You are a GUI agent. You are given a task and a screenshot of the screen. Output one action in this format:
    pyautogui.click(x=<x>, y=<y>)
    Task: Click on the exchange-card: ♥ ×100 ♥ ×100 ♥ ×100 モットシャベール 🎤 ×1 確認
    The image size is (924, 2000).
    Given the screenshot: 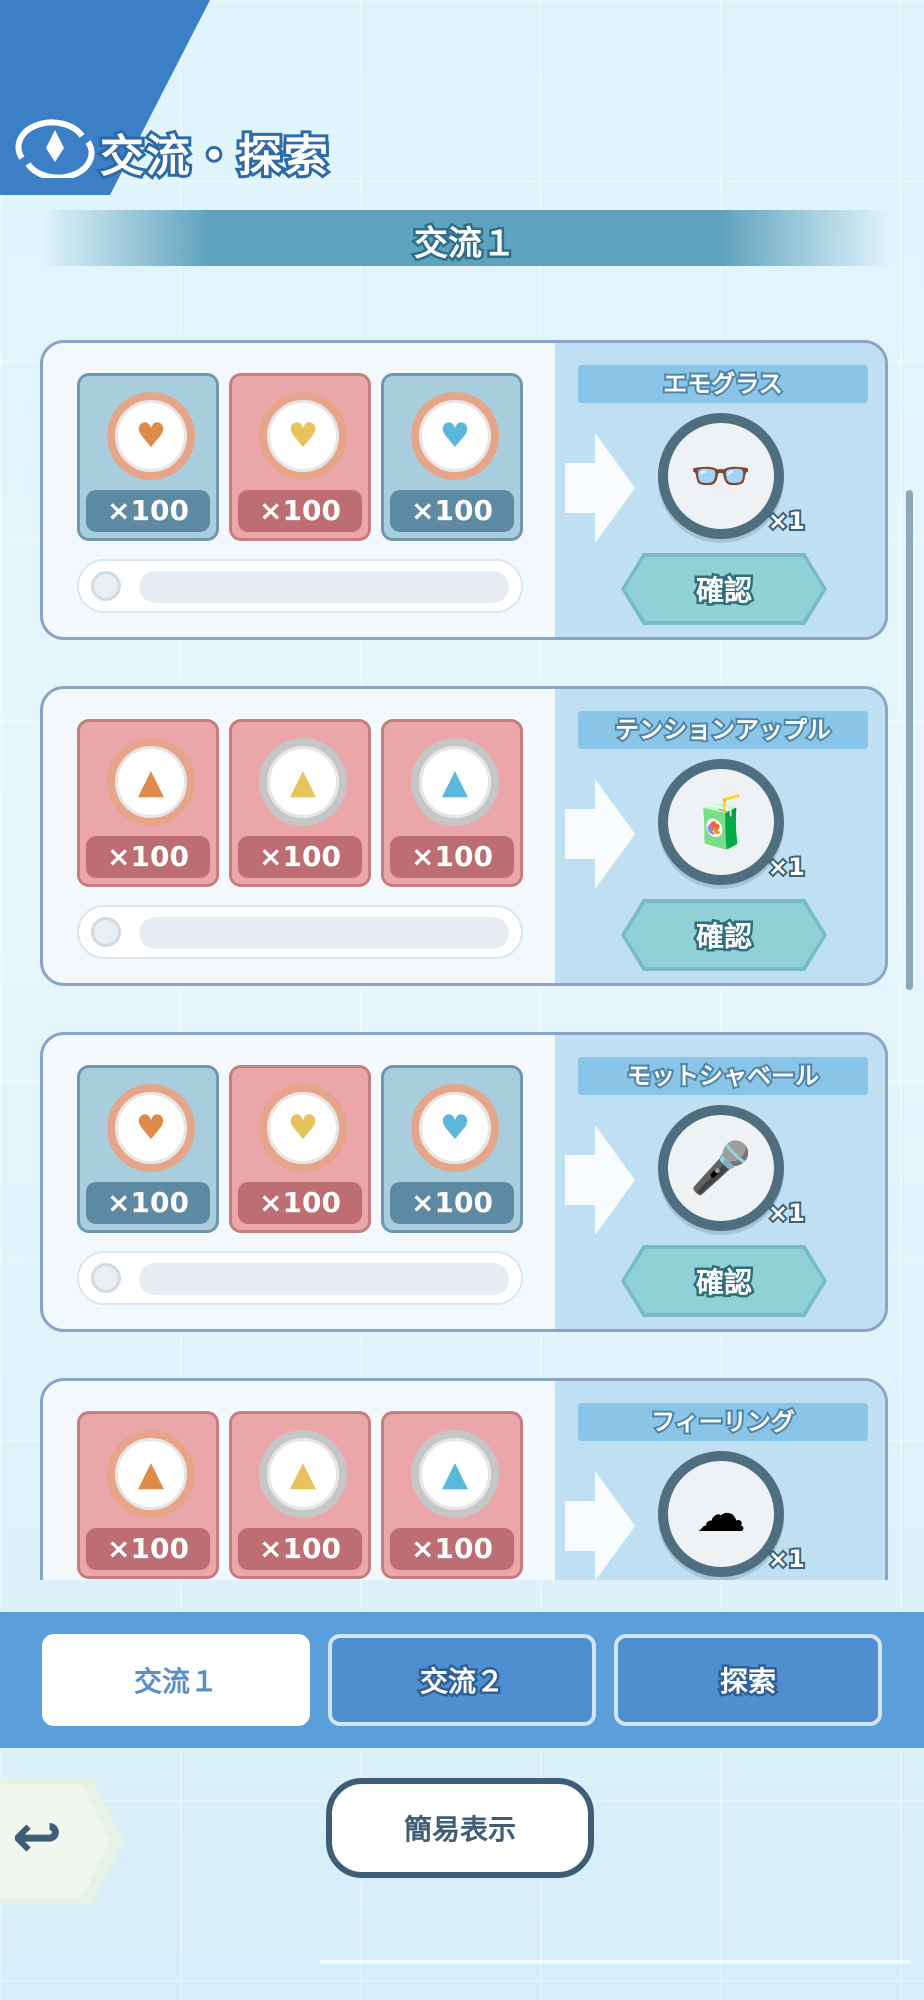 What is the action you would take?
    pyautogui.click(x=464, y=1182)
    